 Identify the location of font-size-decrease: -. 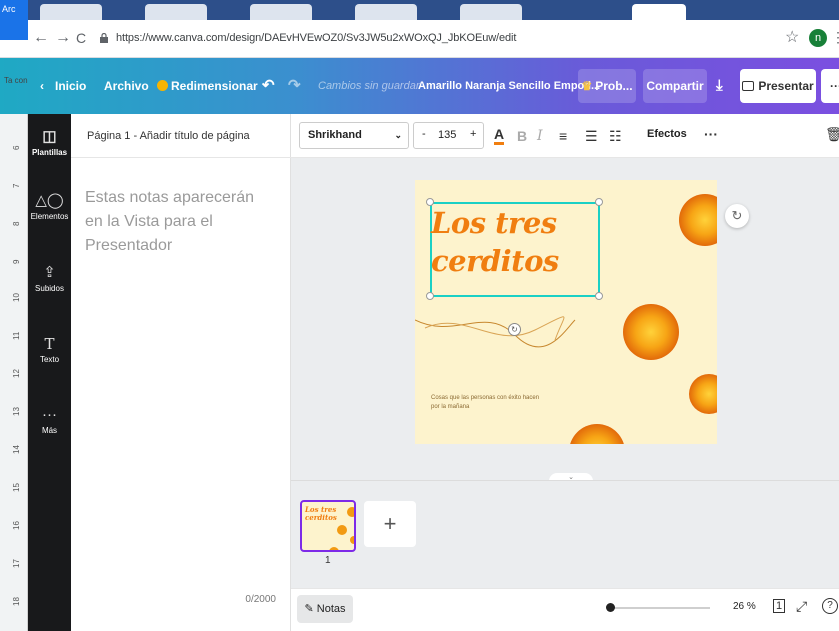
(424, 134).